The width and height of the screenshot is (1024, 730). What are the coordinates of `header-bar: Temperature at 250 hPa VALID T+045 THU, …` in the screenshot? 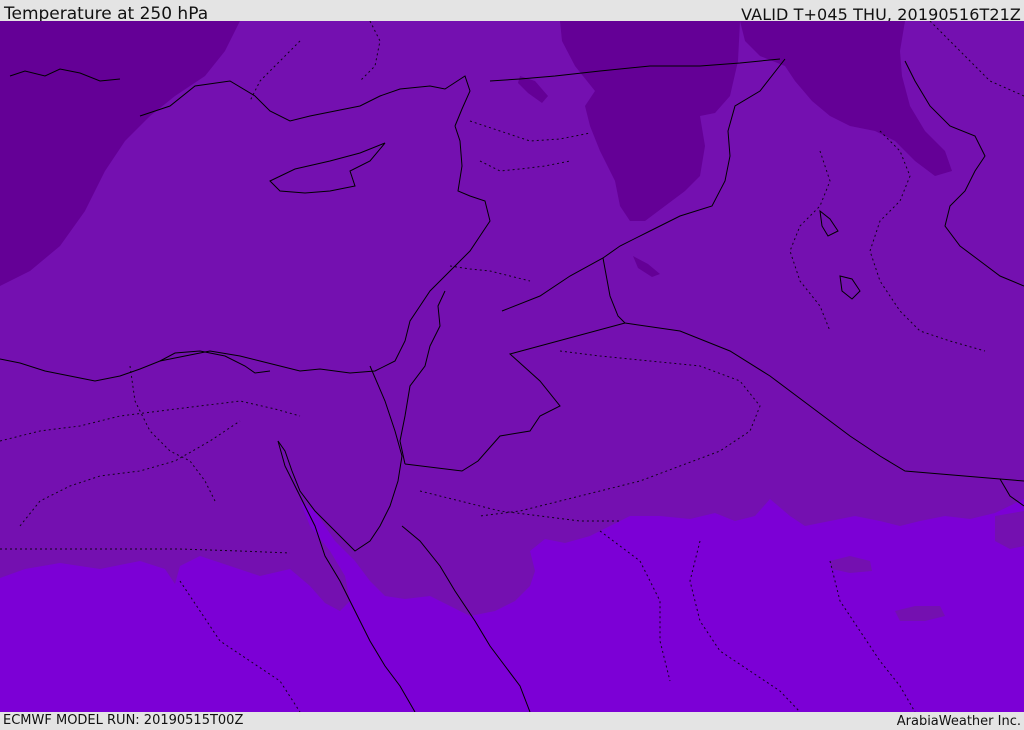 It's located at (512, 12).